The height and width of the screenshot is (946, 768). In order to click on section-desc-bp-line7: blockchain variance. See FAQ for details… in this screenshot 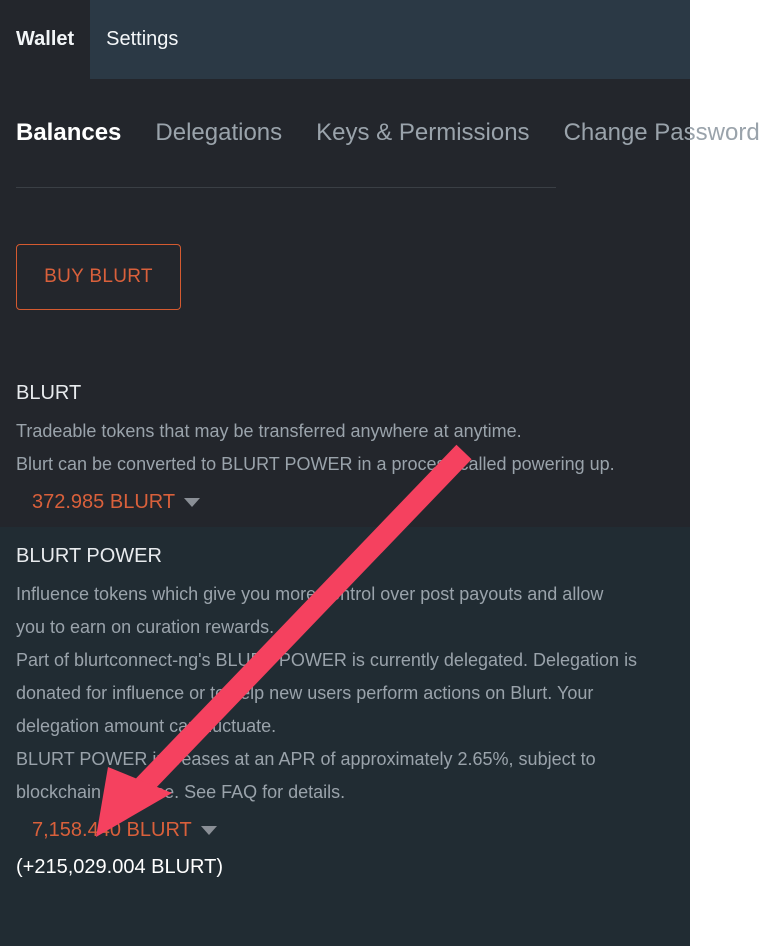, I will do `click(181, 792)`.